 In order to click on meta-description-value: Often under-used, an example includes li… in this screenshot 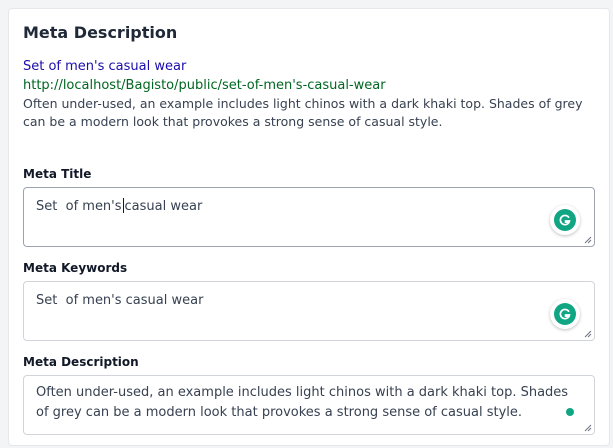, I will do `click(302, 402)`.